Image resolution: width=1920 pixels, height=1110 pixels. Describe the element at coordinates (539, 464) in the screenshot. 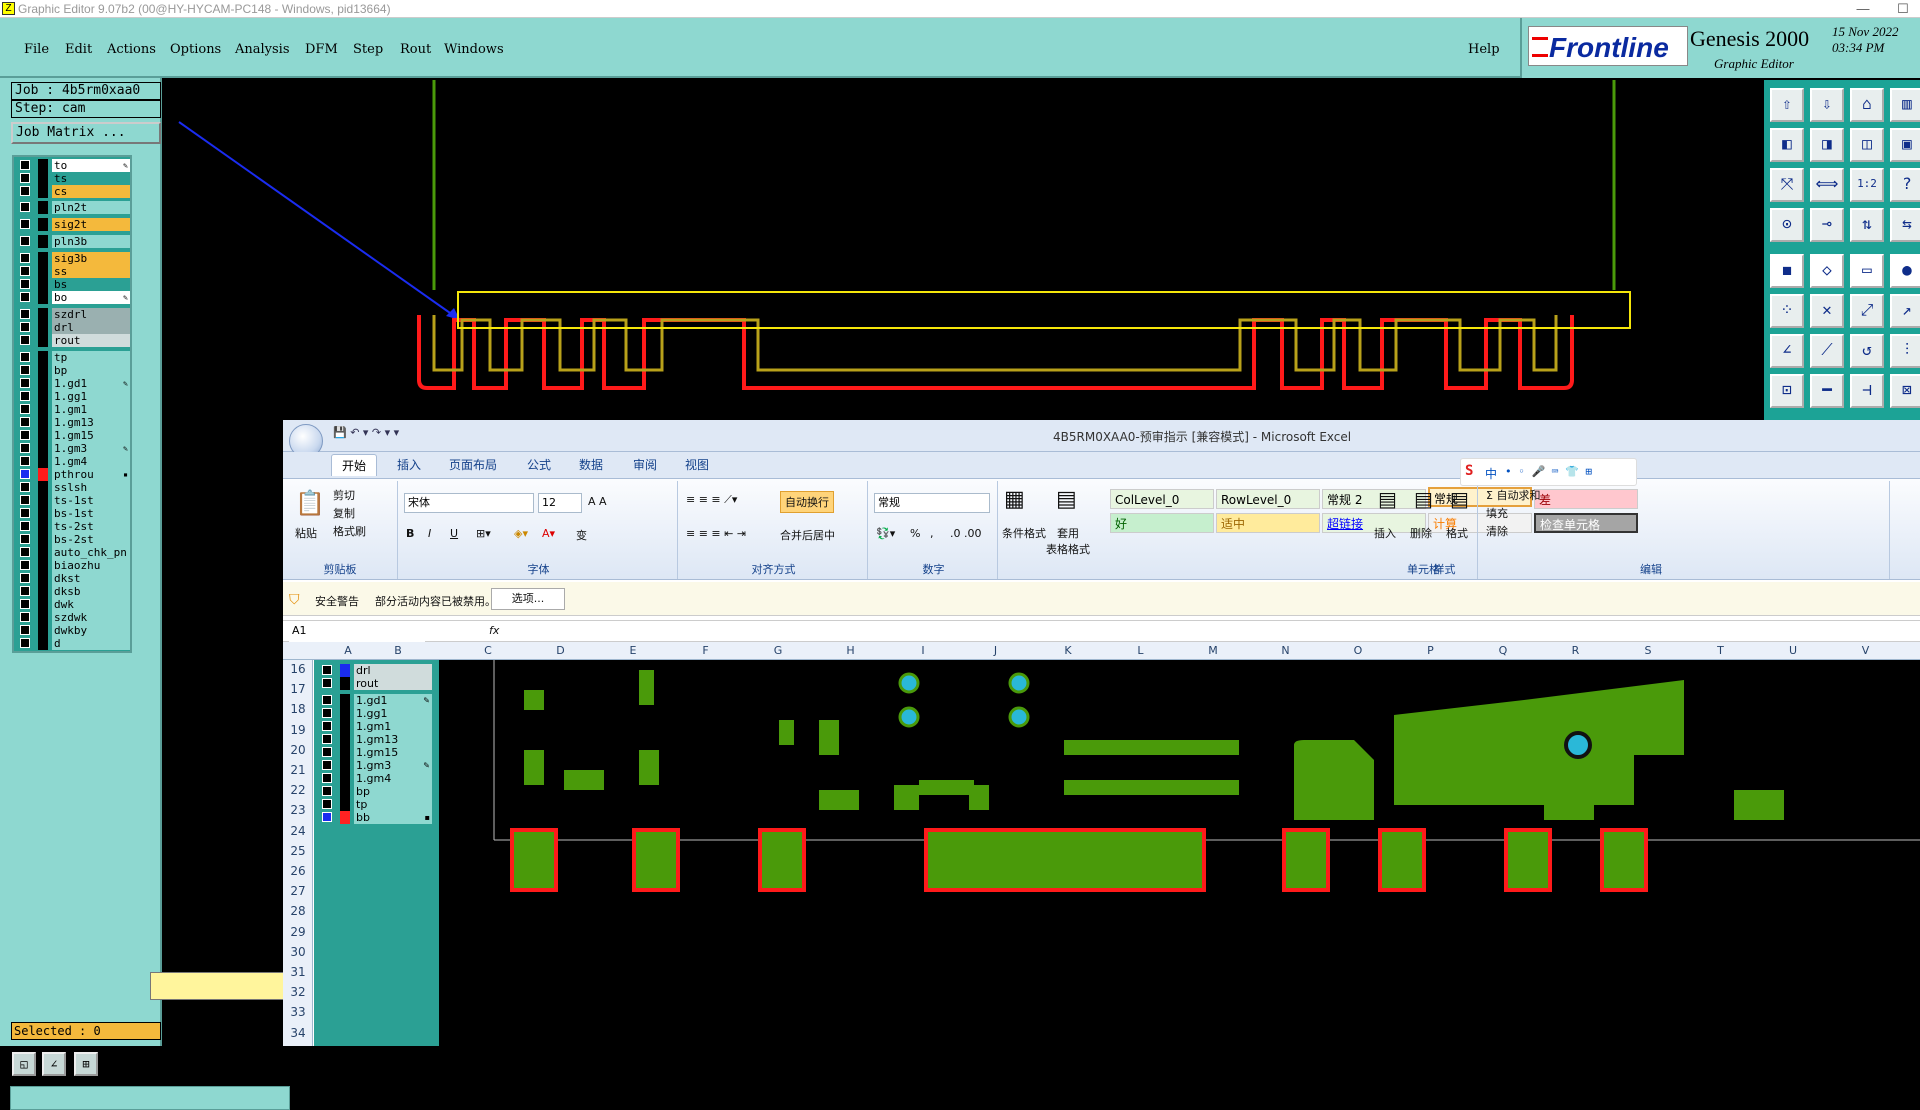

I see `tab-formulas: 公式` at that location.